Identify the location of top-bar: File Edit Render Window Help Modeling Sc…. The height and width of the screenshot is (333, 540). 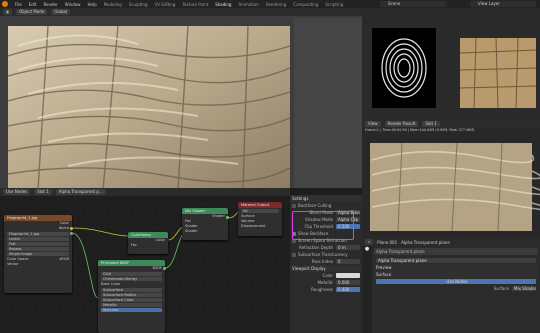
(270, 4).